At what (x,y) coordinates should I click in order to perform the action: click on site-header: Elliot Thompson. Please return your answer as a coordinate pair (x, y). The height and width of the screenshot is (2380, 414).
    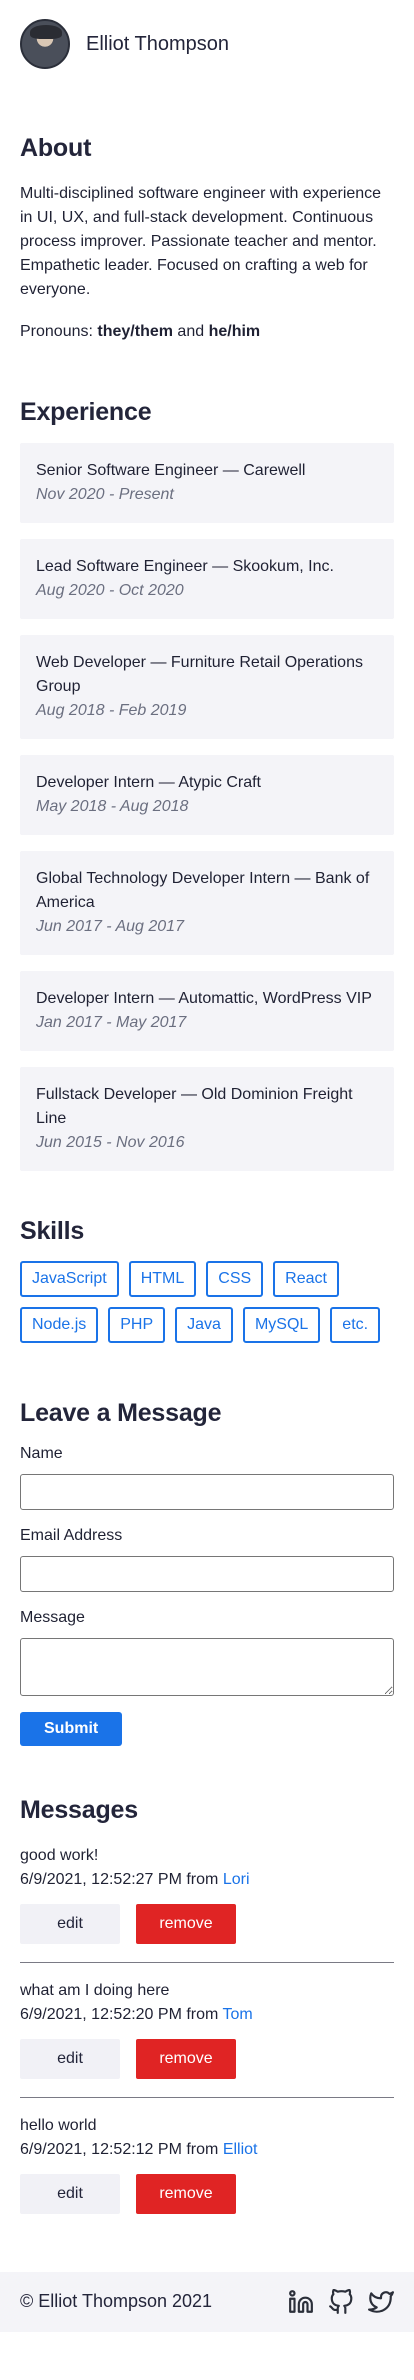
    Looking at the image, I should click on (207, 44).